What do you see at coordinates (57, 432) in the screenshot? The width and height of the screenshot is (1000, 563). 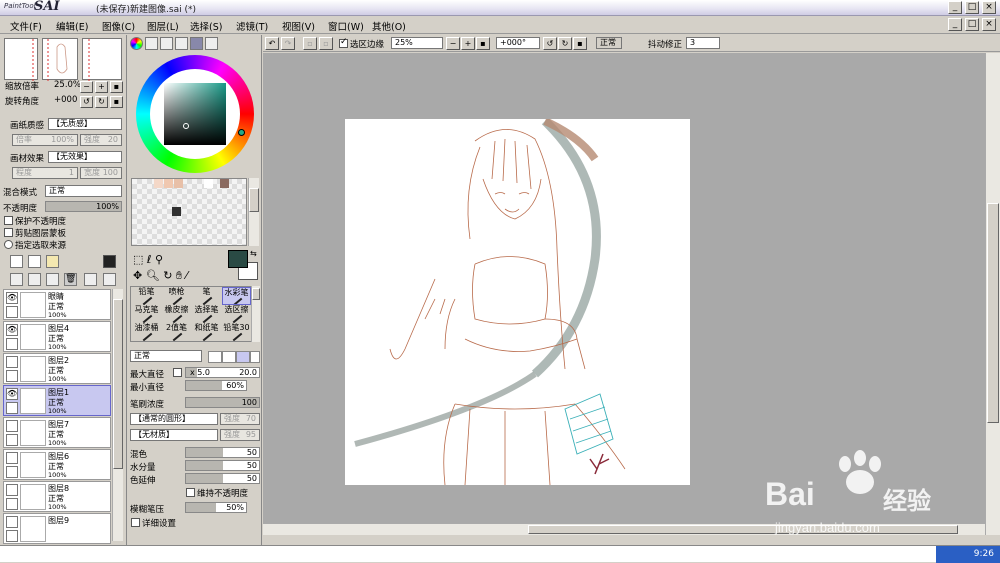 I see `layer-item: 图层7 正常 100%` at bounding box center [57, 432].